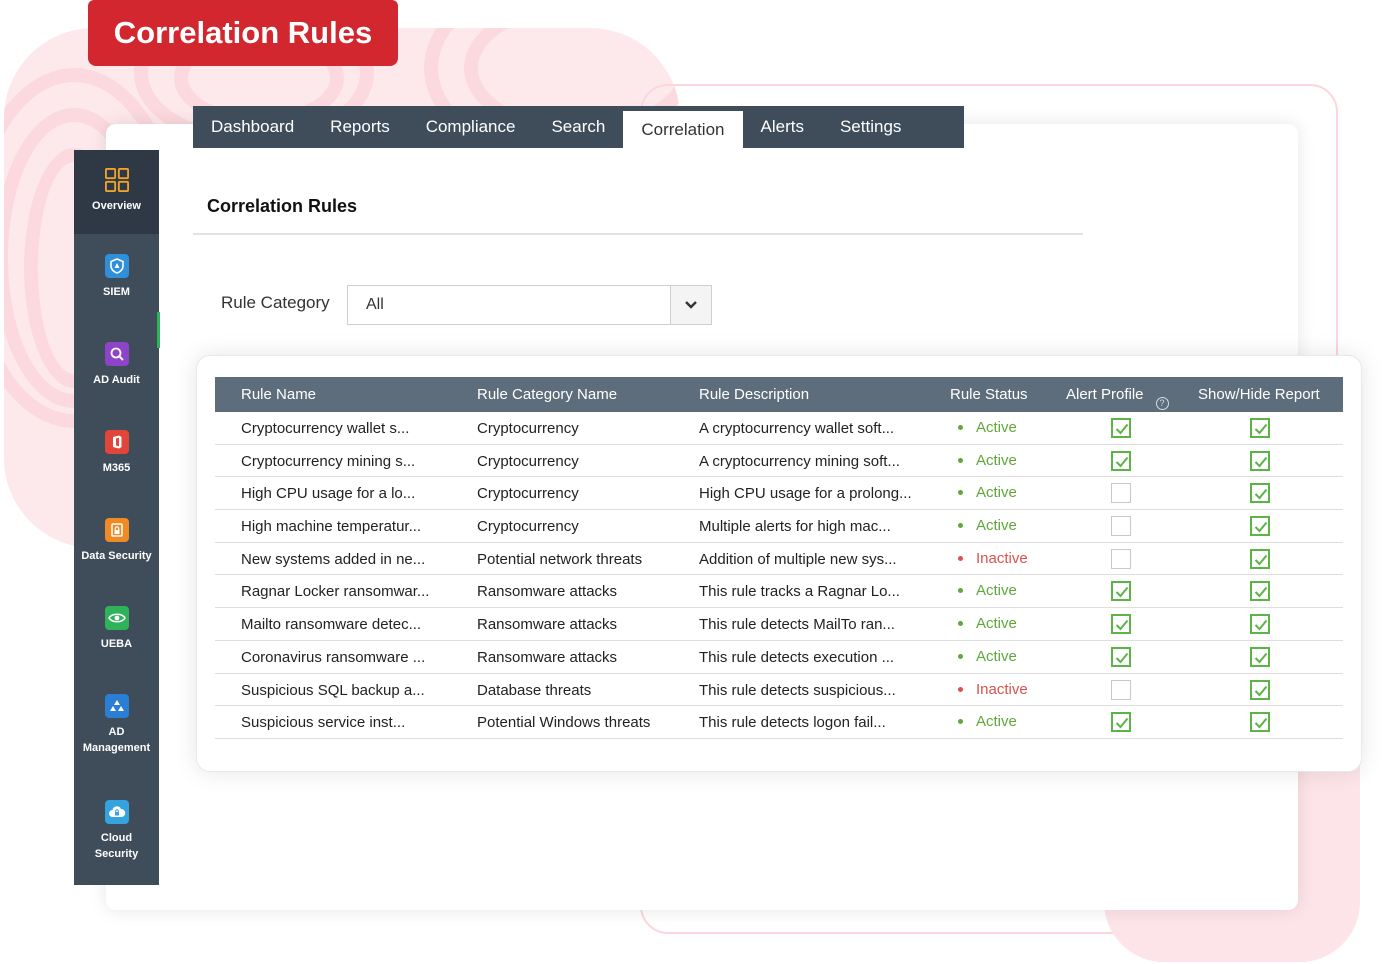  I want to click on divider, so click(638, 234).